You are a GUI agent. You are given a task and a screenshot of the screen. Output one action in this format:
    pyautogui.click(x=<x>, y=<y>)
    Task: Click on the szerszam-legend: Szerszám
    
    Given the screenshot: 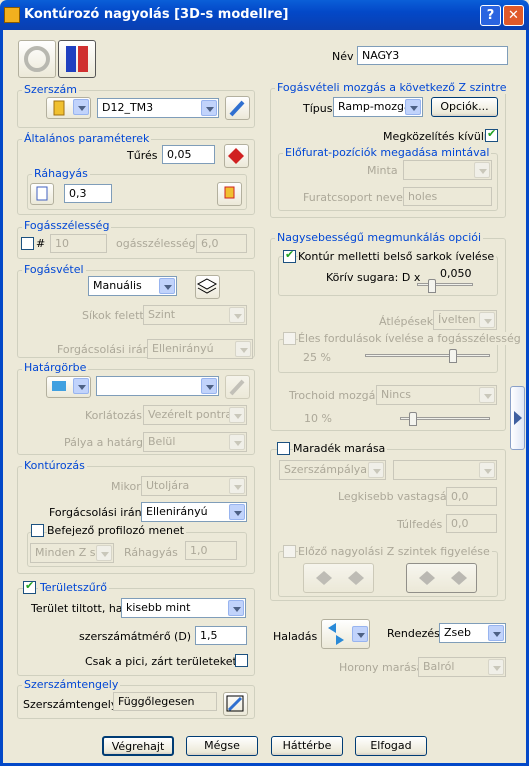 What is the action you would take?
    pyautogui.click(x=51, y=89)
    